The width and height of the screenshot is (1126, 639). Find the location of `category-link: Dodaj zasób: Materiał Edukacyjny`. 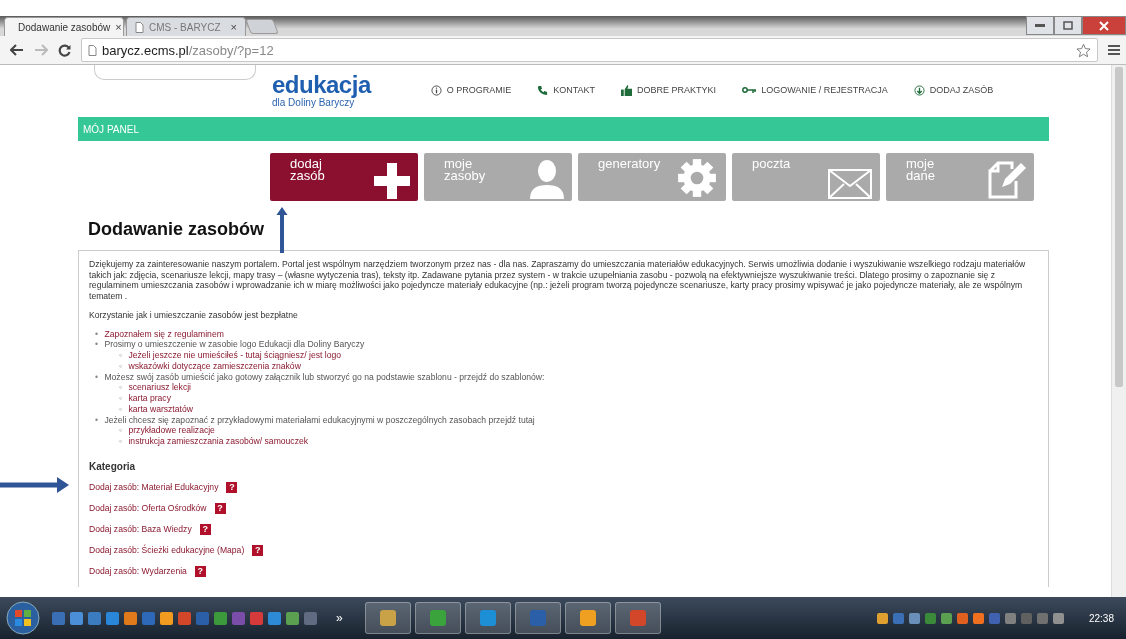

category-link: Dodaj zasób: Materiał Edukacyjny is located at coordinates (154, 487).